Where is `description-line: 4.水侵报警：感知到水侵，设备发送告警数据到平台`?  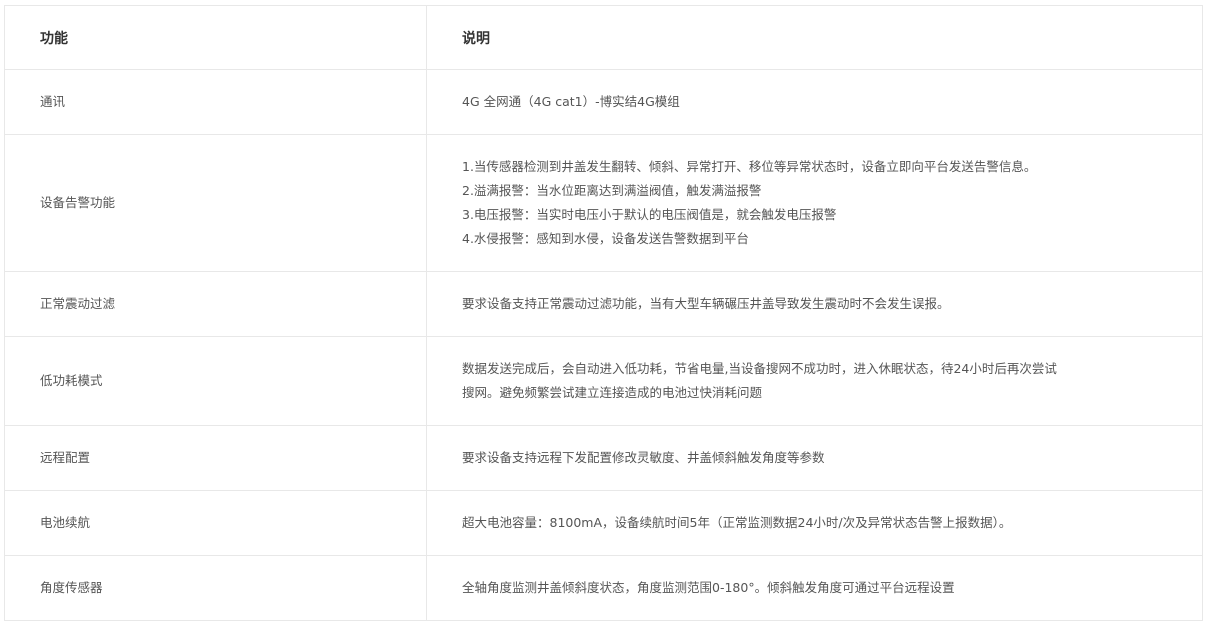
description-line: 4.水侵报警：感知到水侵，设备发送告警数据到平台 is located at coordinates (605, 238).